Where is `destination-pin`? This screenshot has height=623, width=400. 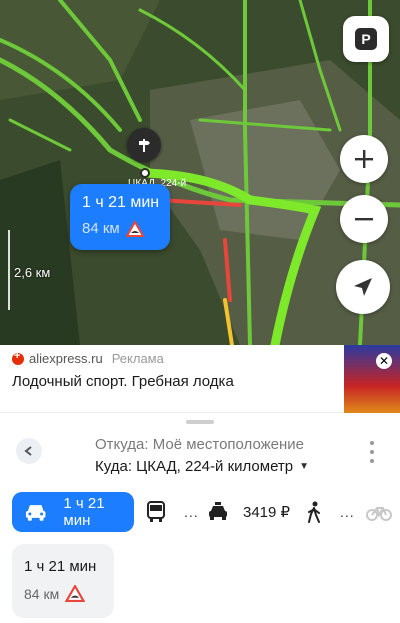 destination-pin is located at coordinates (144, 145).